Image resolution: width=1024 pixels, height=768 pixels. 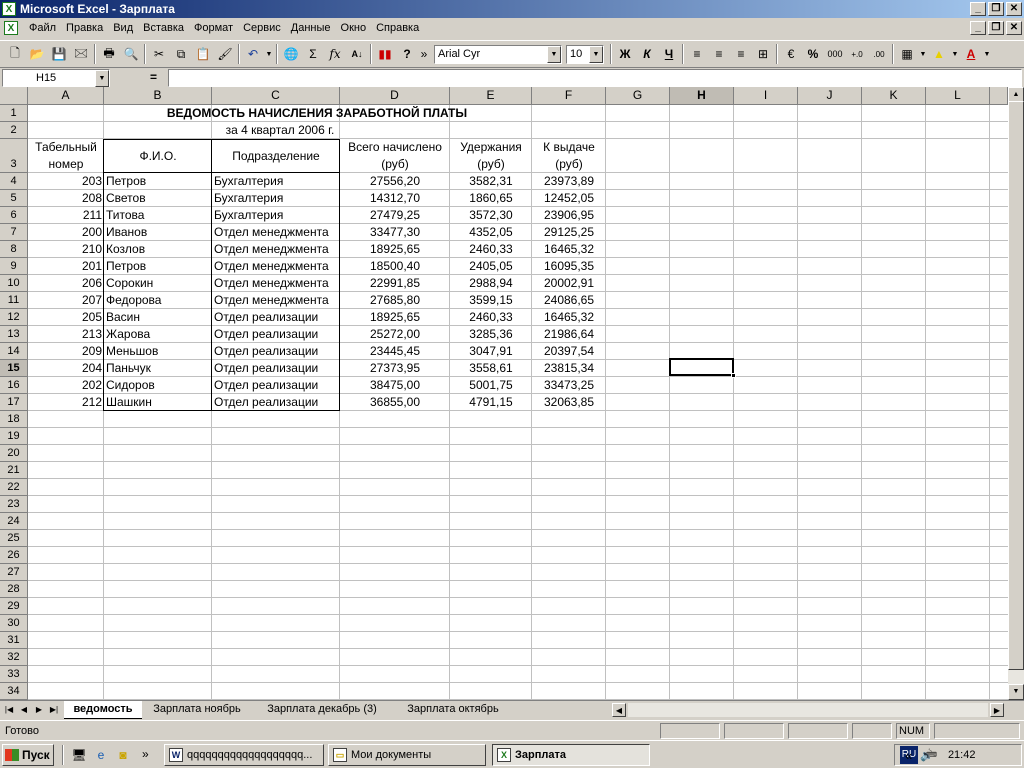 What do you see at coordinates (14, 538) in the screenshot?
I see `row-header-25: 25` at bounding box center [14, 538].